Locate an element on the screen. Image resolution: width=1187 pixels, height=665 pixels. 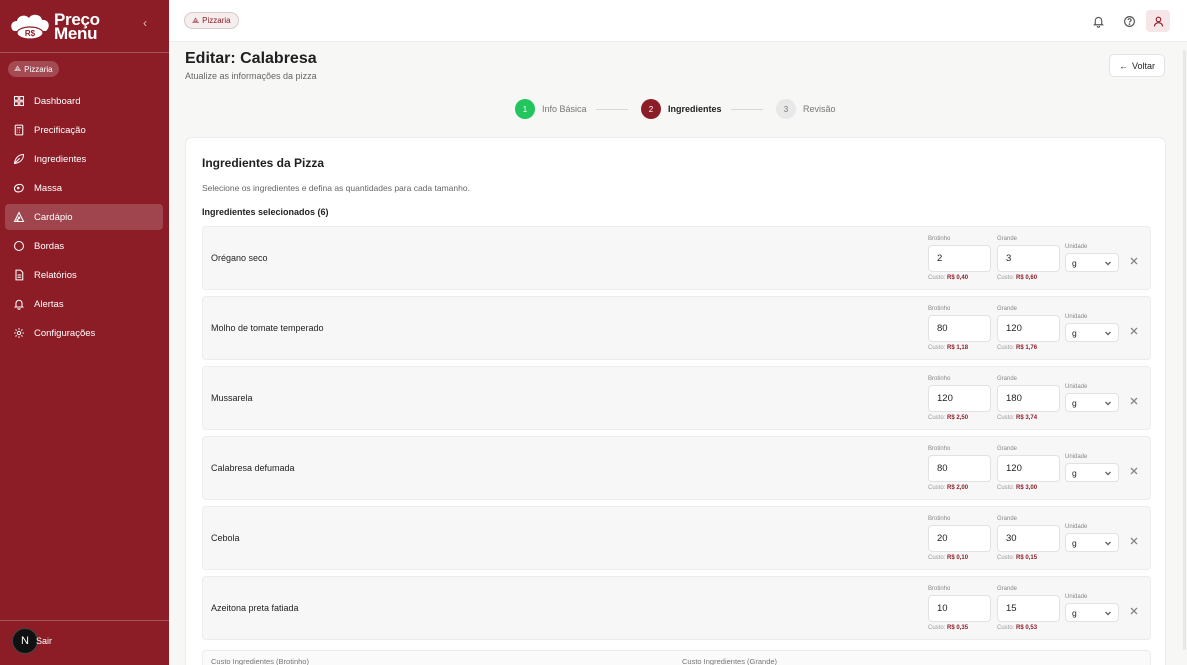
context-badge: ⟁ Pizzaria is located at coordinates (211, 20).